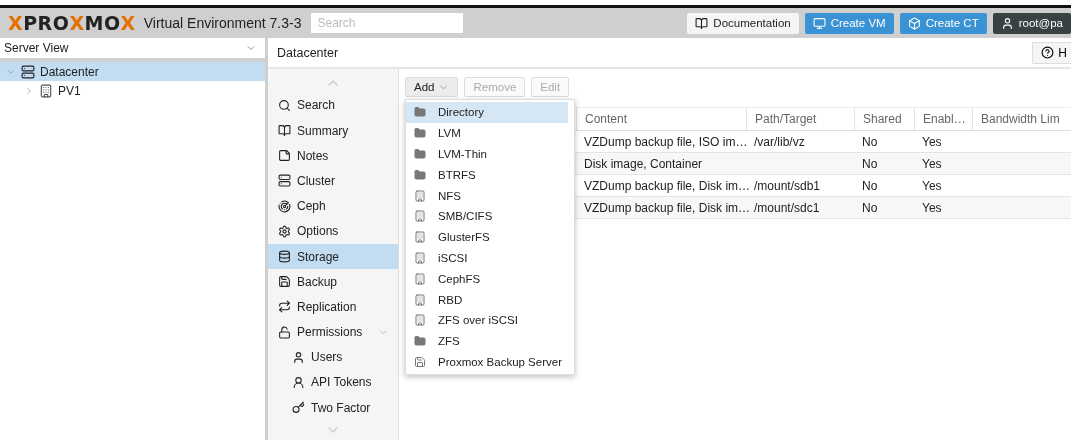  Describe the element at coordinates (487, 112) in the screenshot. I see `menu-item: Directory` at that location.